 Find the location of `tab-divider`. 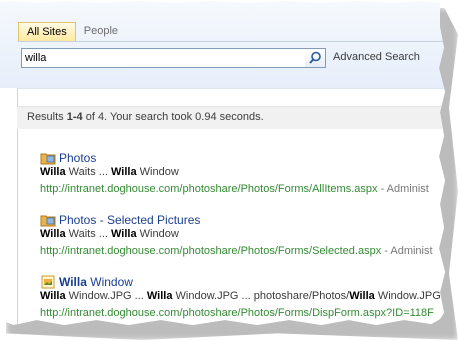

tab-divider is located at coordinates (230, 41).